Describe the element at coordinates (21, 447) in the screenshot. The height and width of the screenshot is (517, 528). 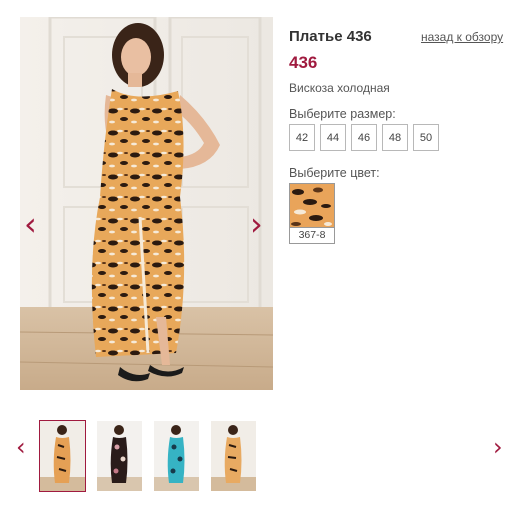
I see `thumbnails-prev-arrow-icon: ‹` at that location.